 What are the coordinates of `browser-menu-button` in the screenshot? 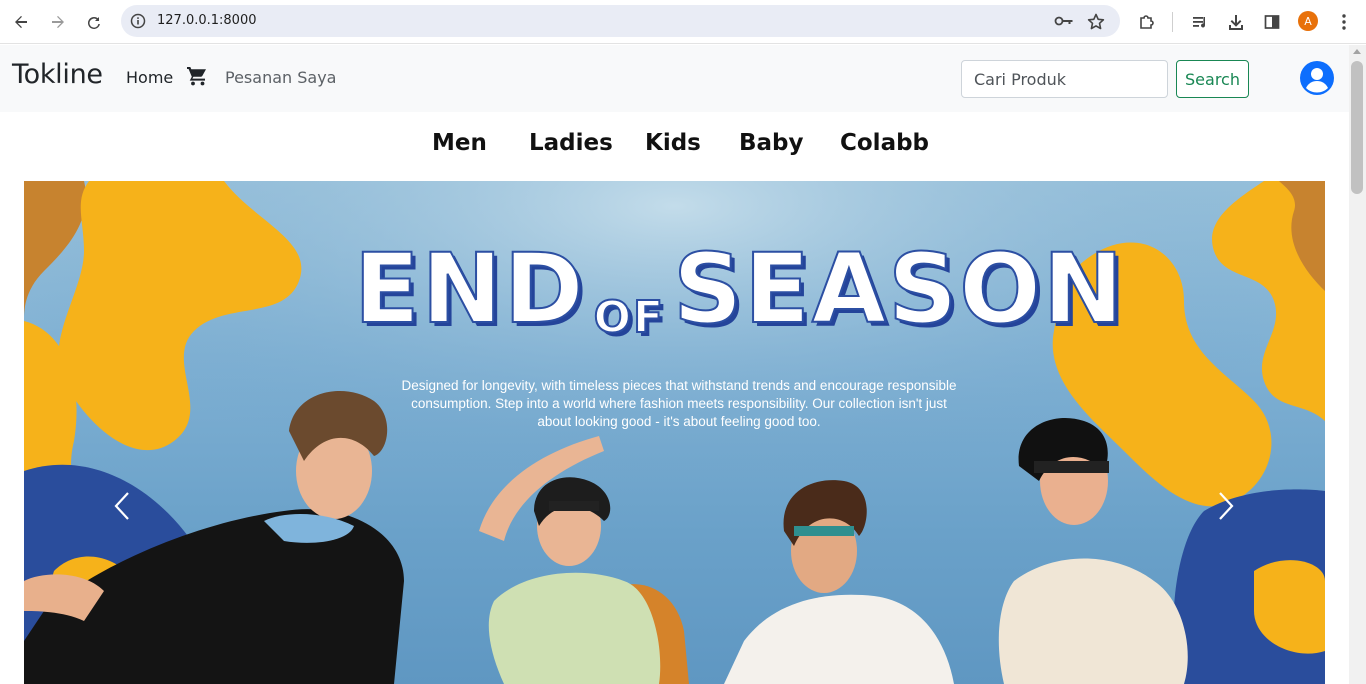 It's located at (1344, 22).